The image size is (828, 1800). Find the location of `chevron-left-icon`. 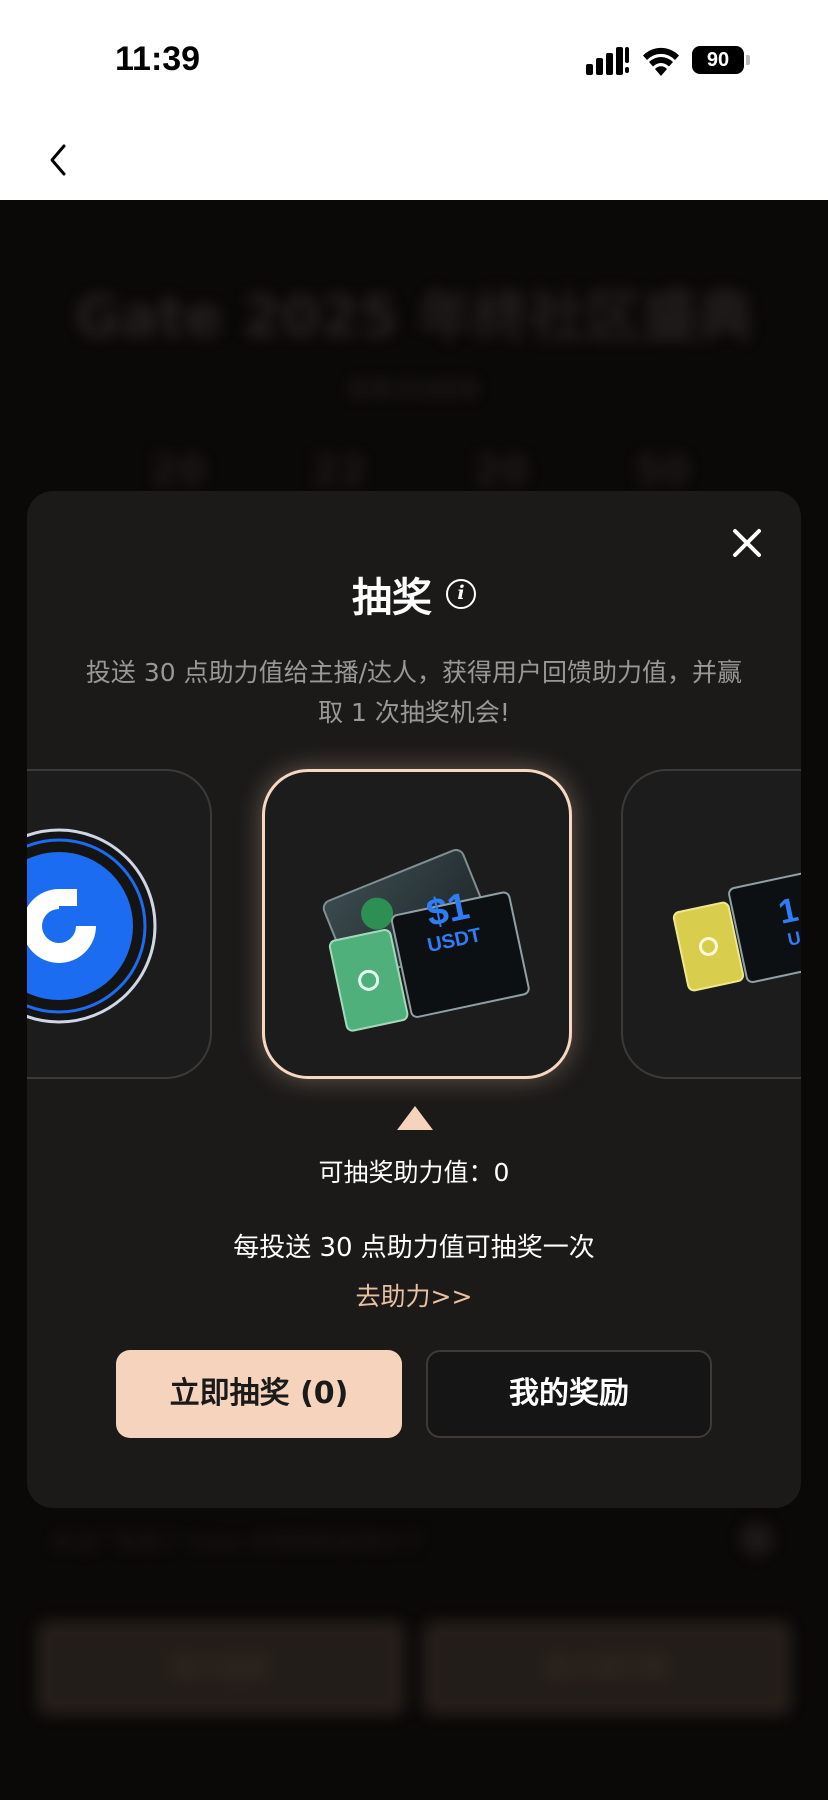

chevron-left-icon is located at coordinates (60, 160).